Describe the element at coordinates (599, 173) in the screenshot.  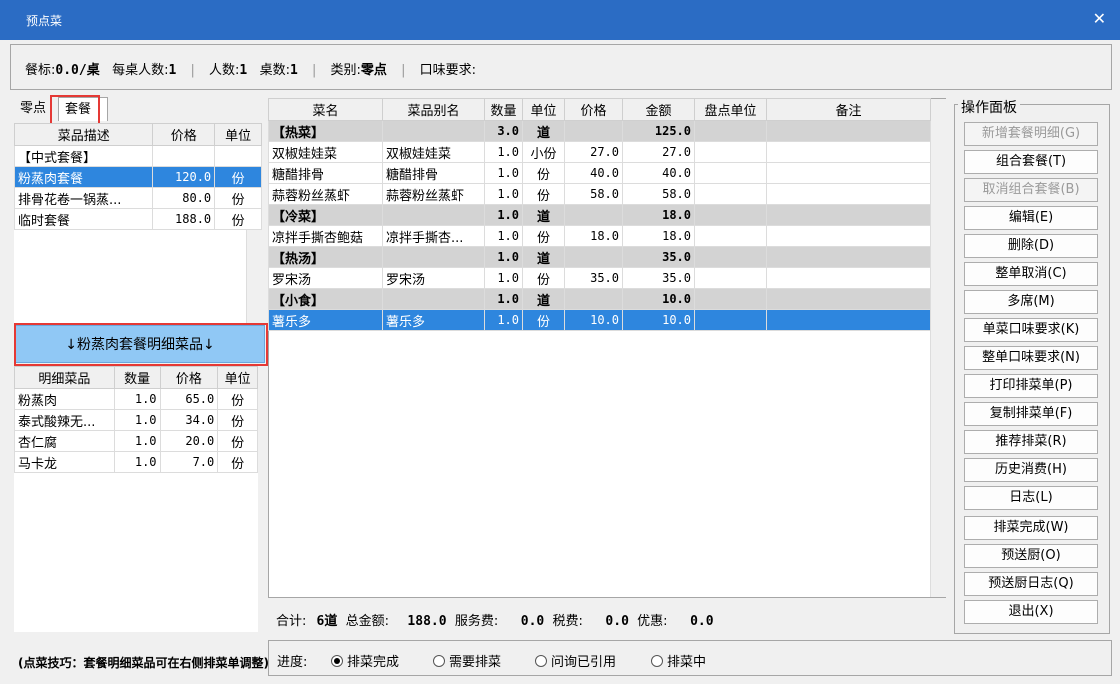
I see `dish-row: 糖醋排骨 糖醋排骨 1.0 份 40.0 40.0` at that location.